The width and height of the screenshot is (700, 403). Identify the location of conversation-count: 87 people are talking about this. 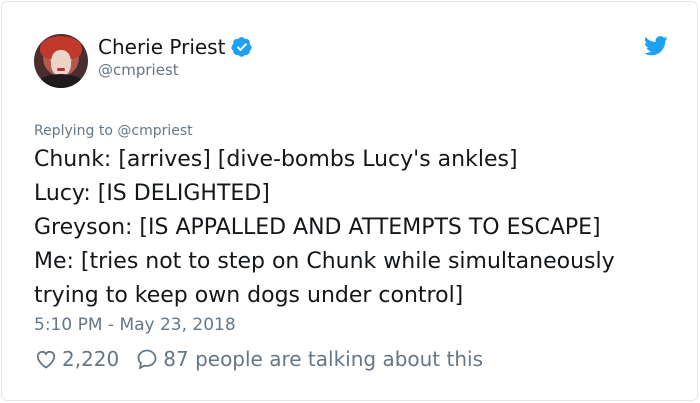
(323, 359).